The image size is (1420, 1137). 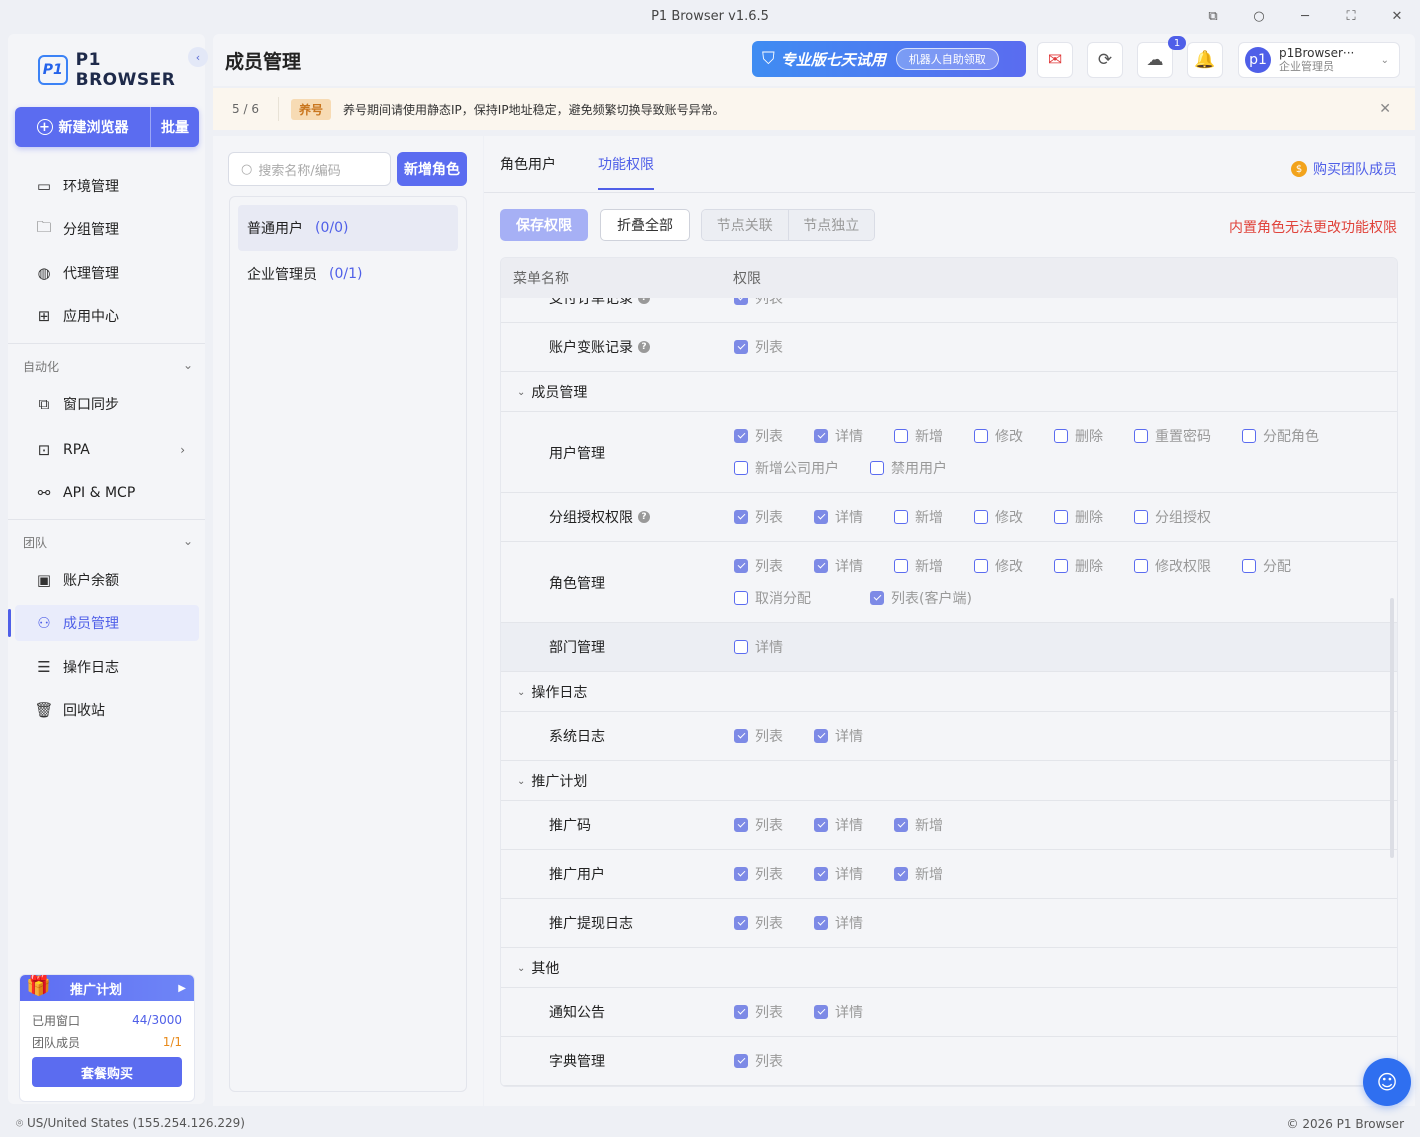 What do you see at coordinates (1387, 1082) in the screenshot?
I see `support-chat-button: ☺` at bounding box center [1387, 1082].